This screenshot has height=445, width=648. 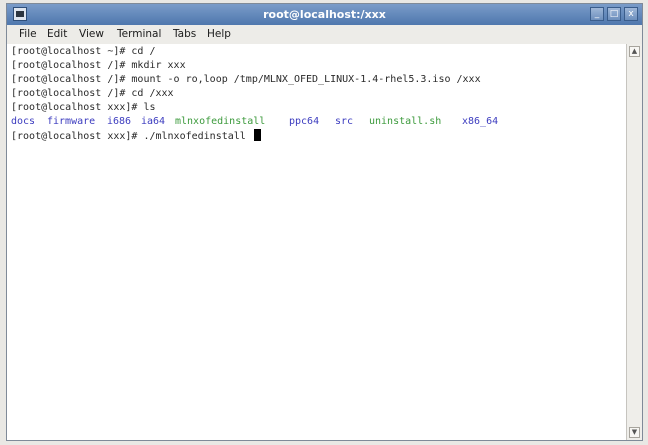 What do you see at coordinates (23, 121) in the screenshot?
I see `ls-entry-docs: docs` at bounding box center [23, 121].